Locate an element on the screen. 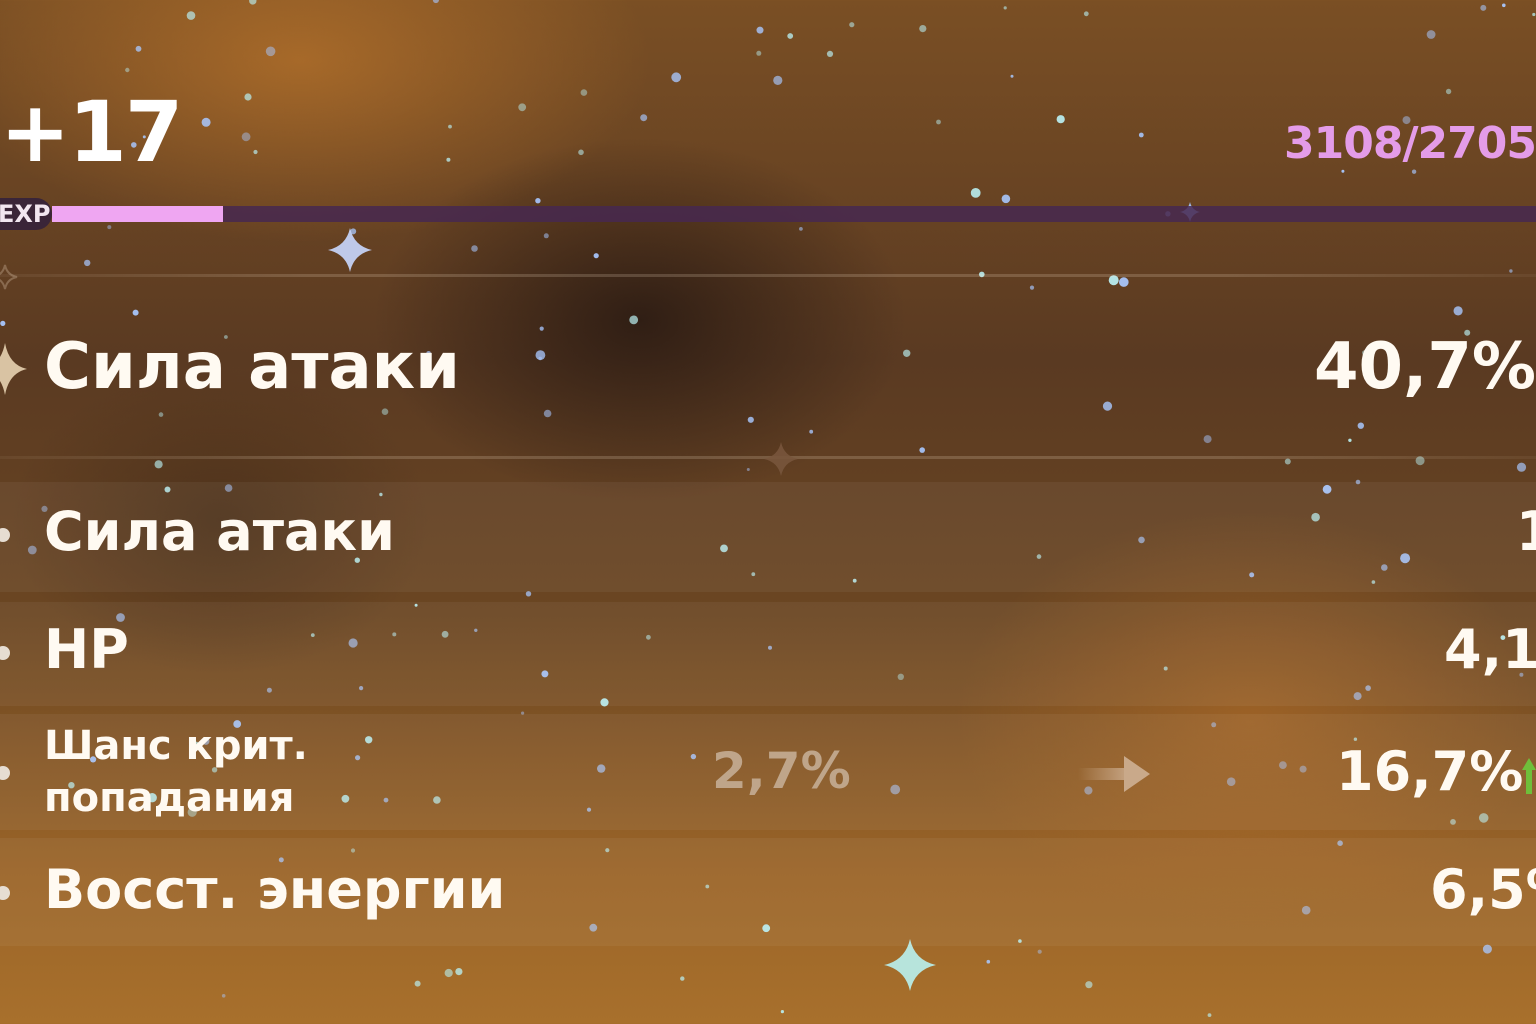  sub-stat-label-line: попадания is located at coordinates (169, 798).